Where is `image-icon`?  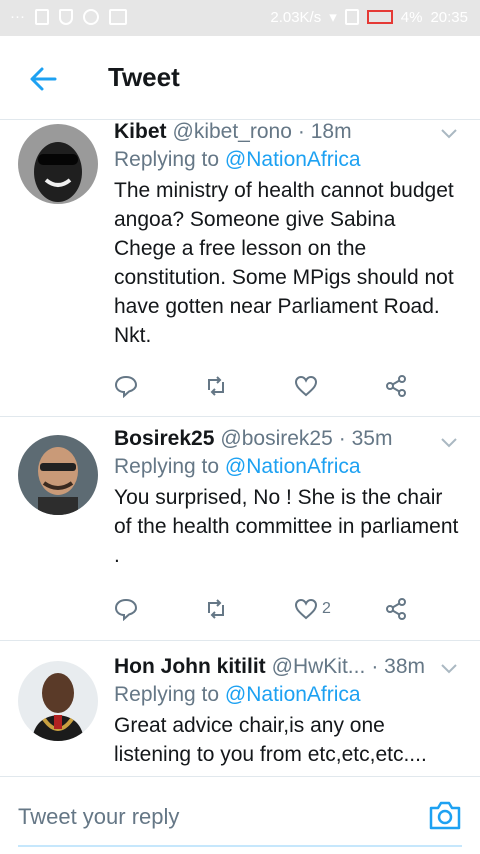
image-icon is located at coordinates (118, 16).